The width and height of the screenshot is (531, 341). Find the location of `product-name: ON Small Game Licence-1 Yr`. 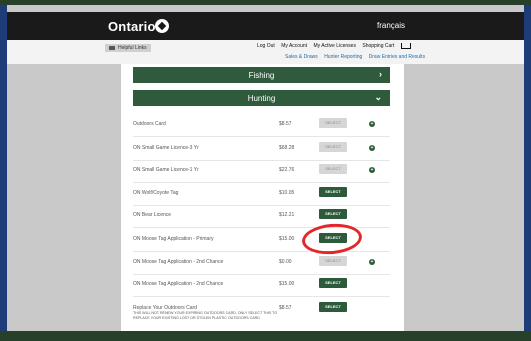

product-name: ON Small Game Licence-1 Yr is located at coordinates (166, 170).